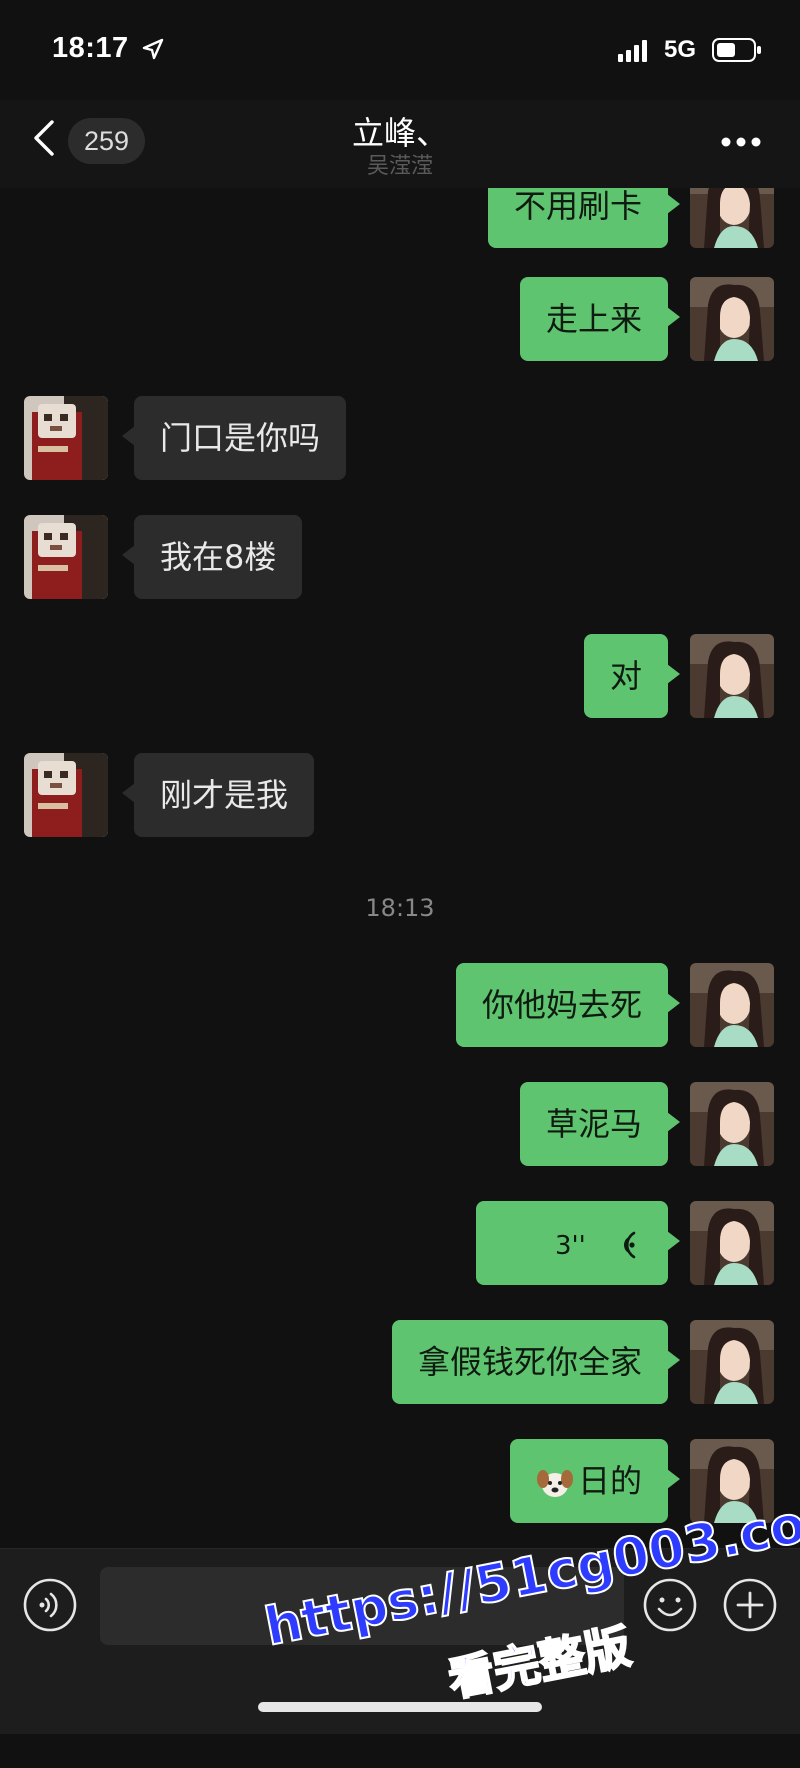 The image size is (800, 1768). Describe the element at coordinates (554, 1483) in the screenshot. I see `dog-face-icon` at that location.